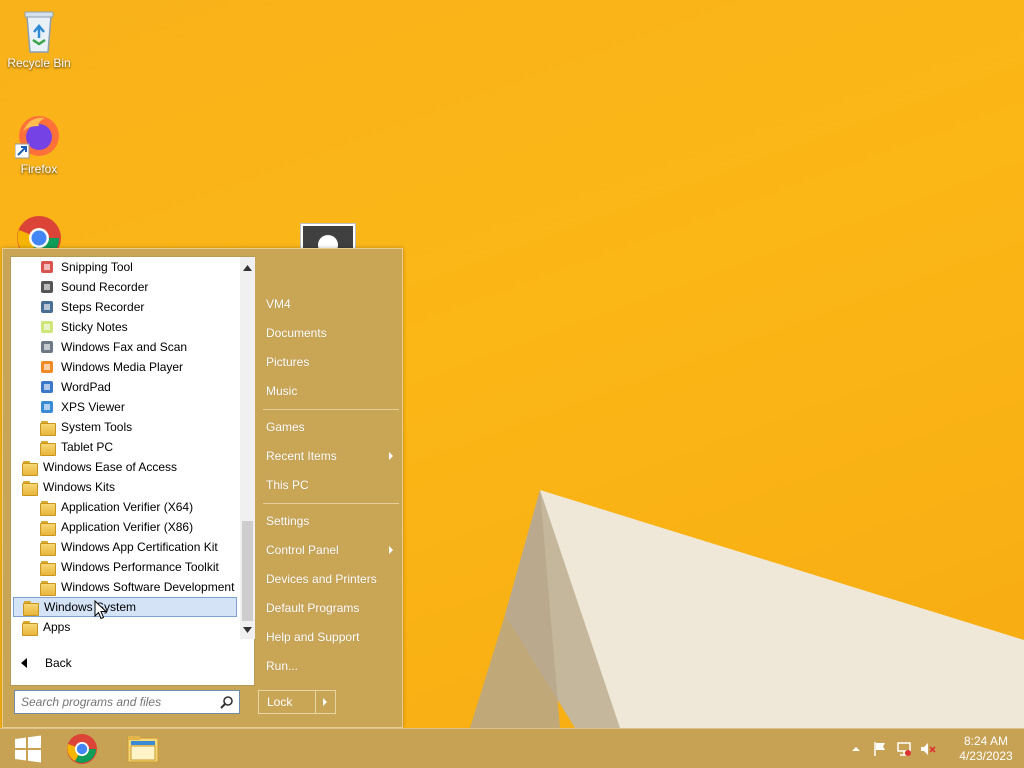  I want to click on recycle-bin-icon, so click(39, 30).